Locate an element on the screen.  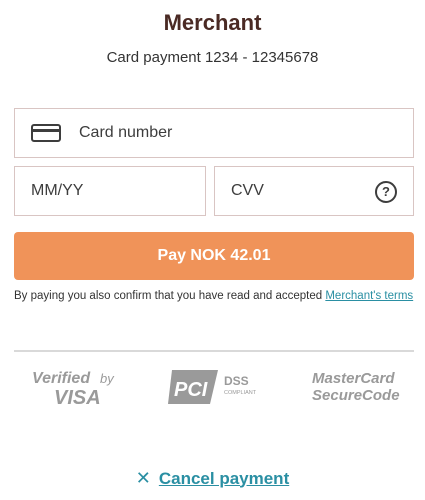
pay-button: Pay NOK 42.01 is located at coordinates (214, 256).